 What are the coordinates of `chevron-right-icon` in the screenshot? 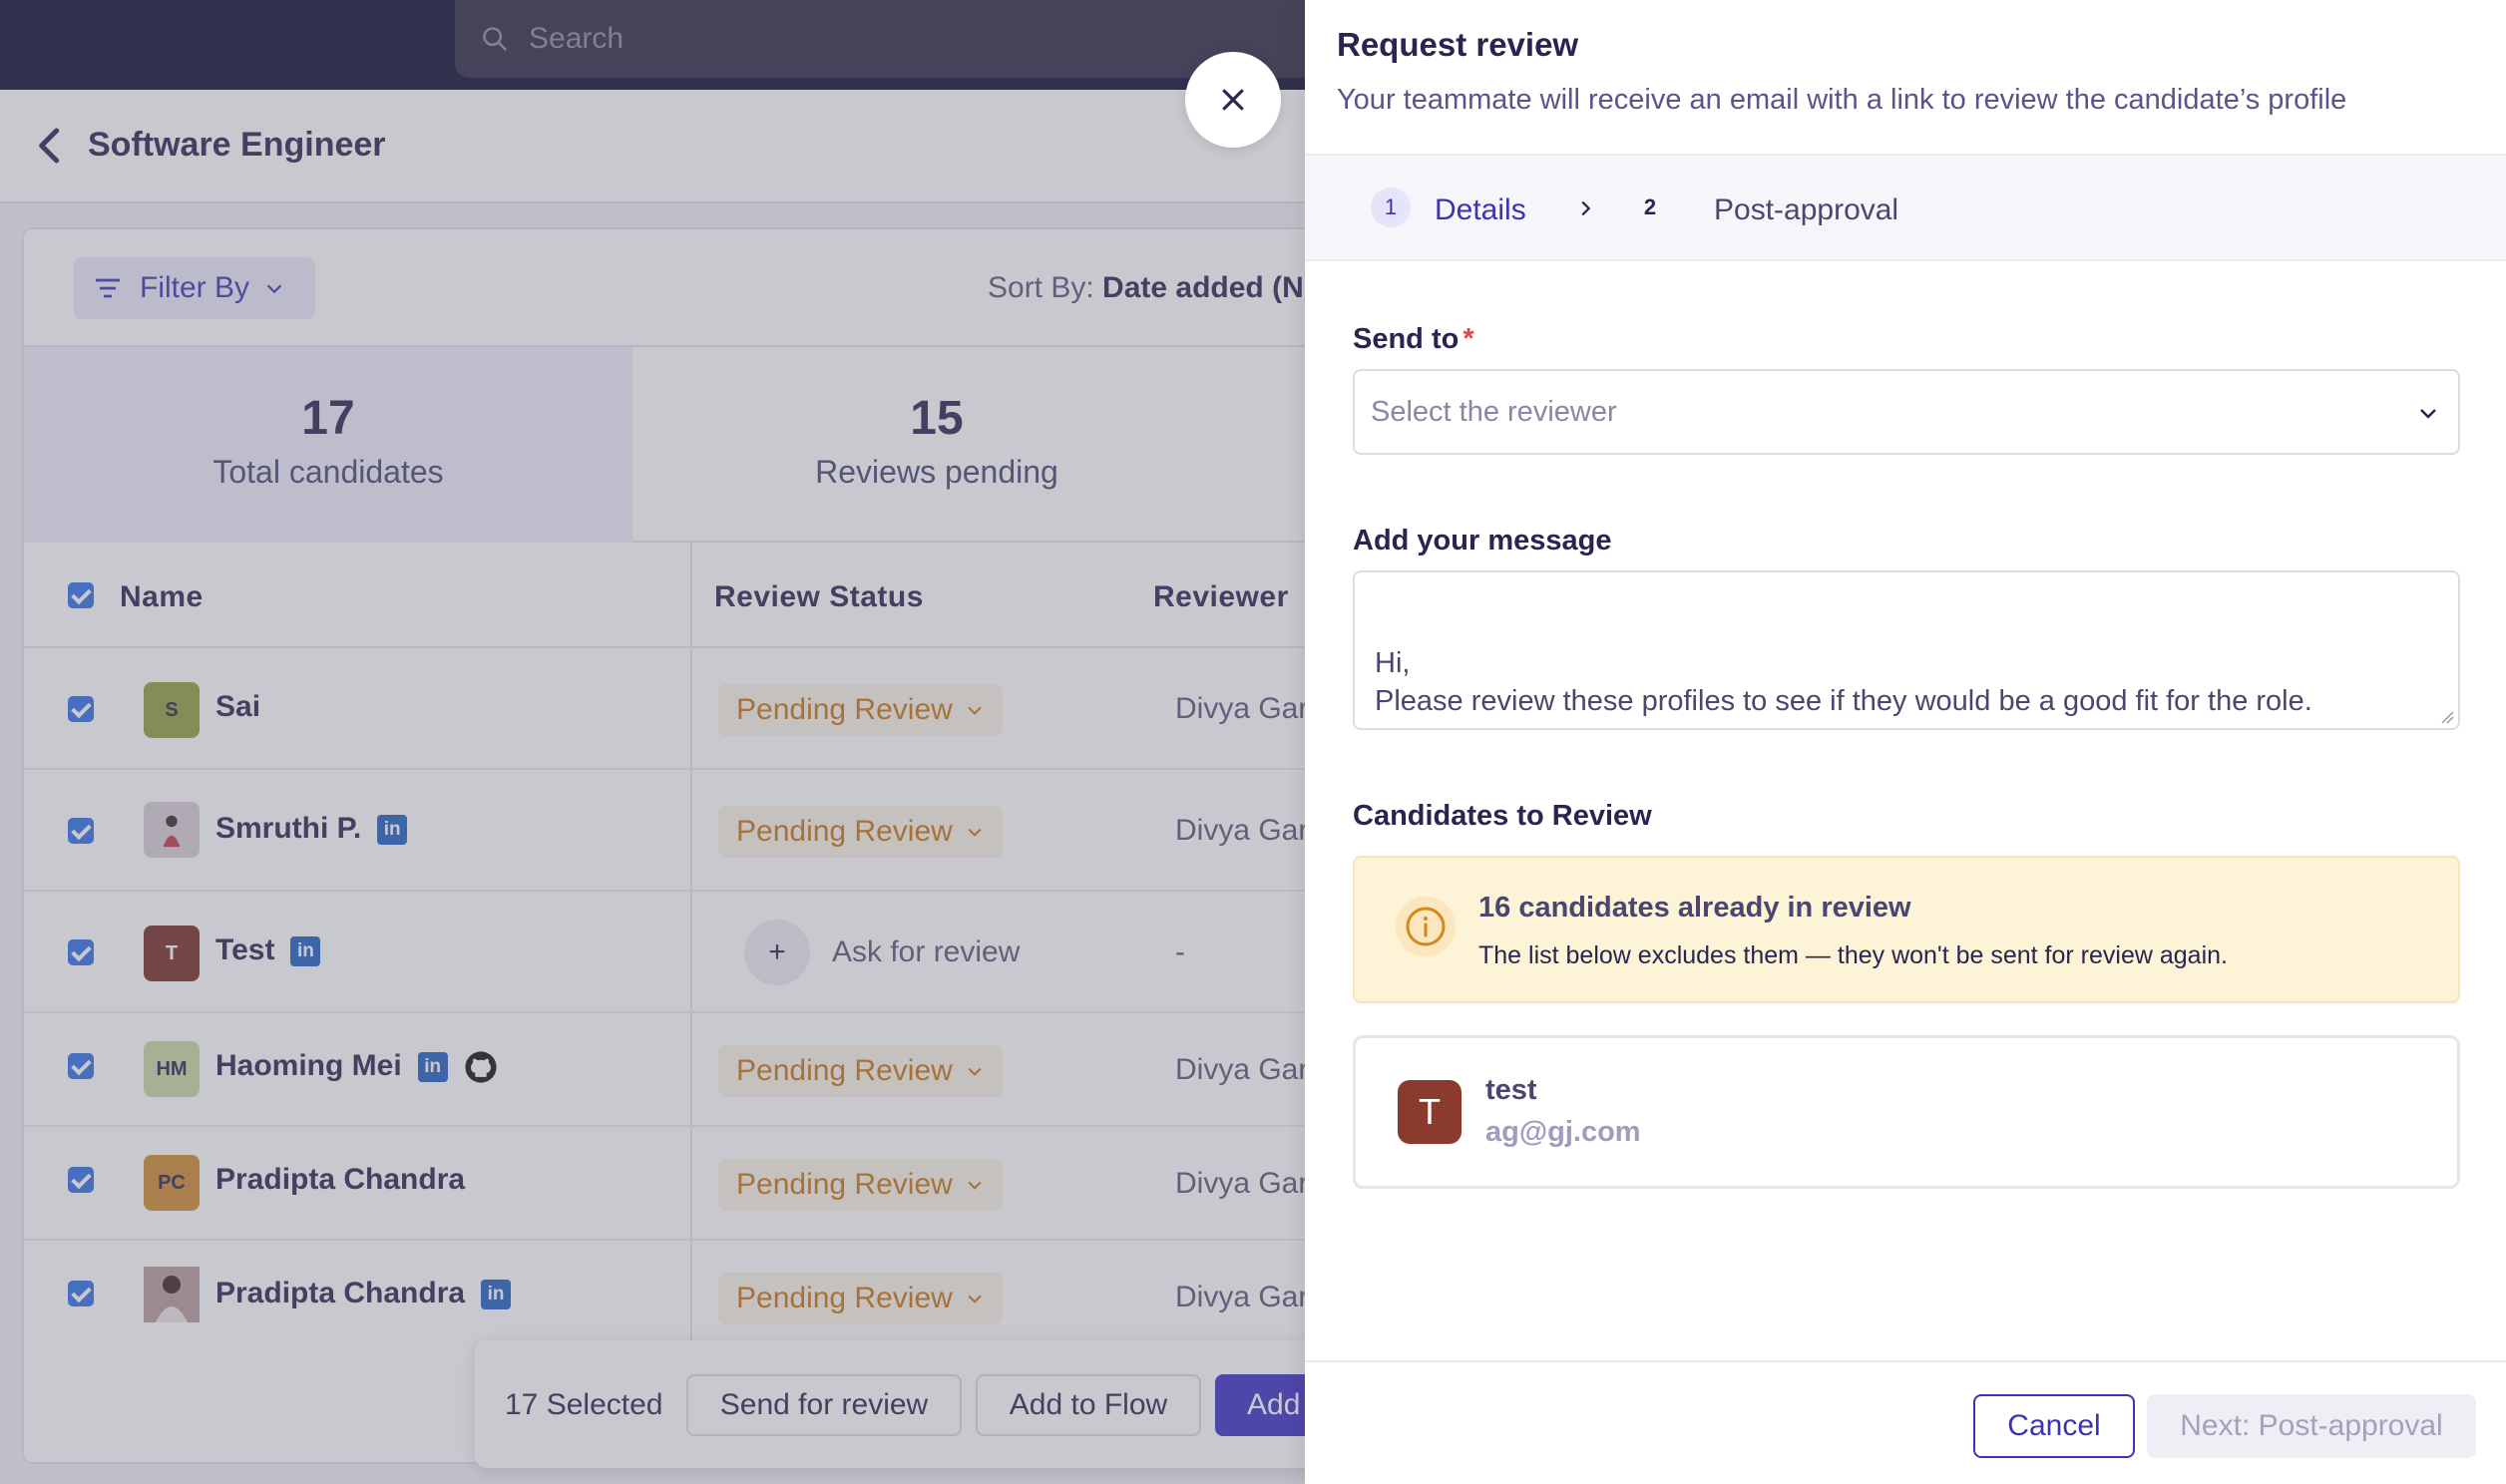 It's located at (1586, 208).